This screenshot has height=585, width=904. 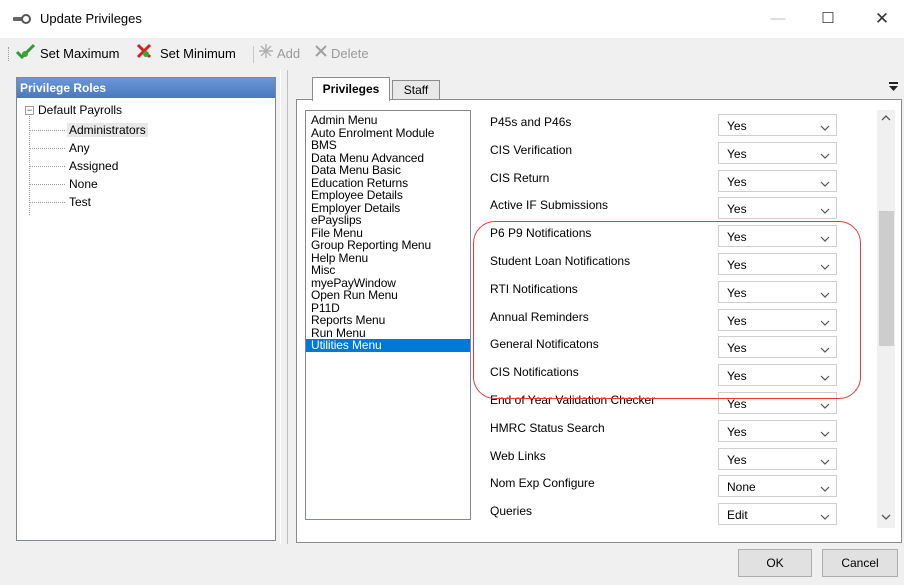 I want to click on toolbar: Set Maximum Set Minimum Add Delete, so click(x=452, y=54).